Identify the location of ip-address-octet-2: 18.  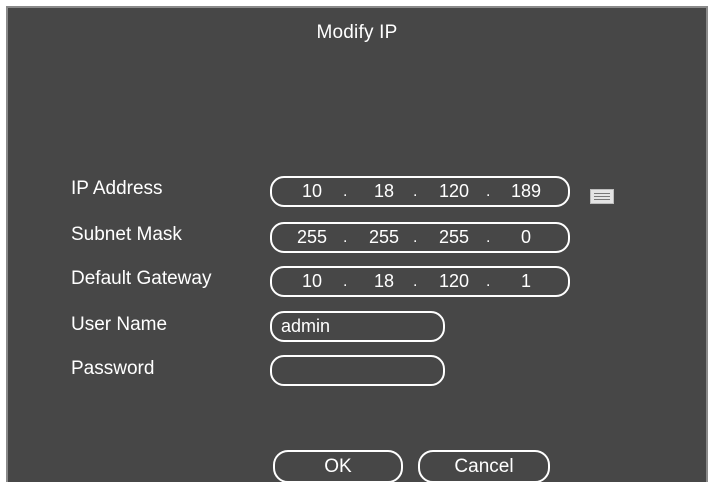
(384, 191).